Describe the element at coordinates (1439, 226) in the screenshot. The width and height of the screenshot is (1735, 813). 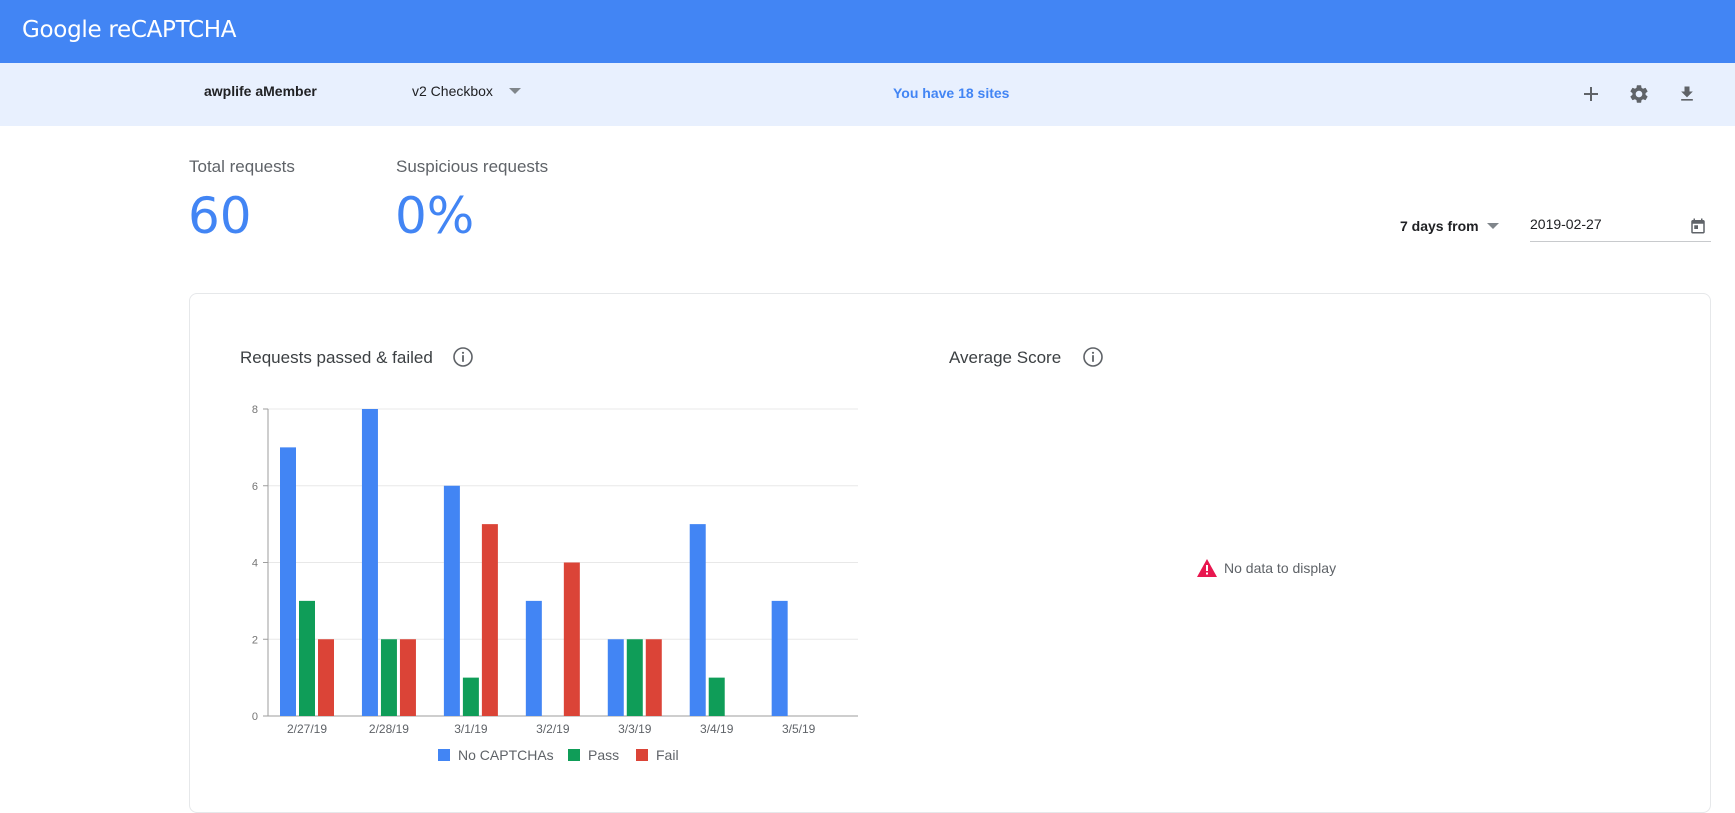
I see `range-label: 7 days from` at that location.